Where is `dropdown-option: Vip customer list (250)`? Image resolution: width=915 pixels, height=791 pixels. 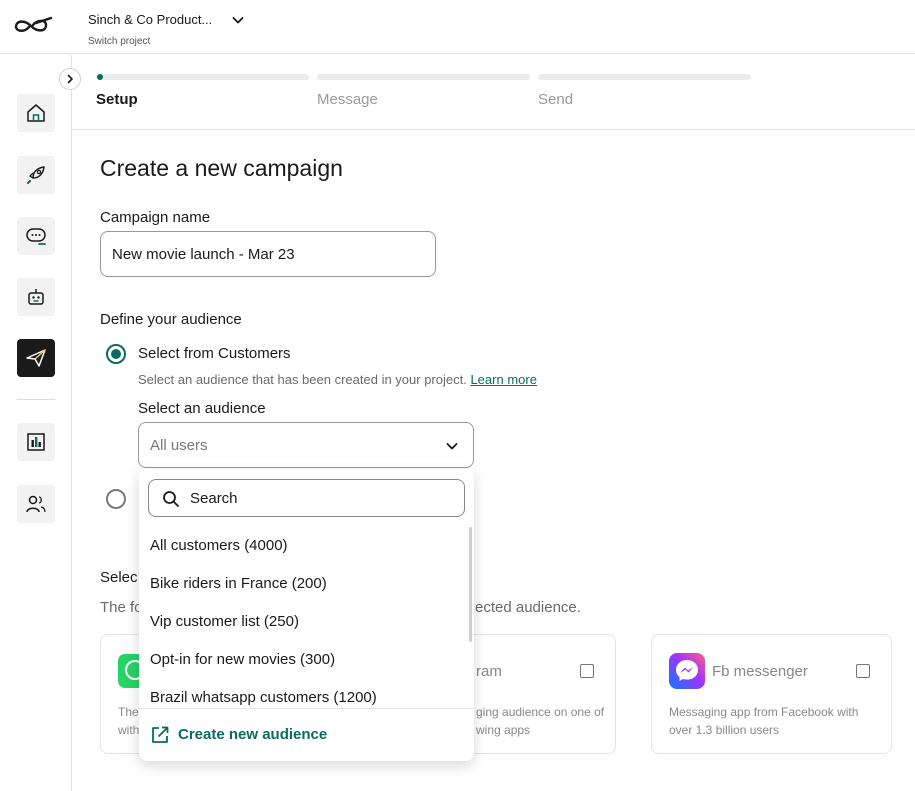
dropdown-option: Vip customer list (250) is located at coordinates (224, 621).